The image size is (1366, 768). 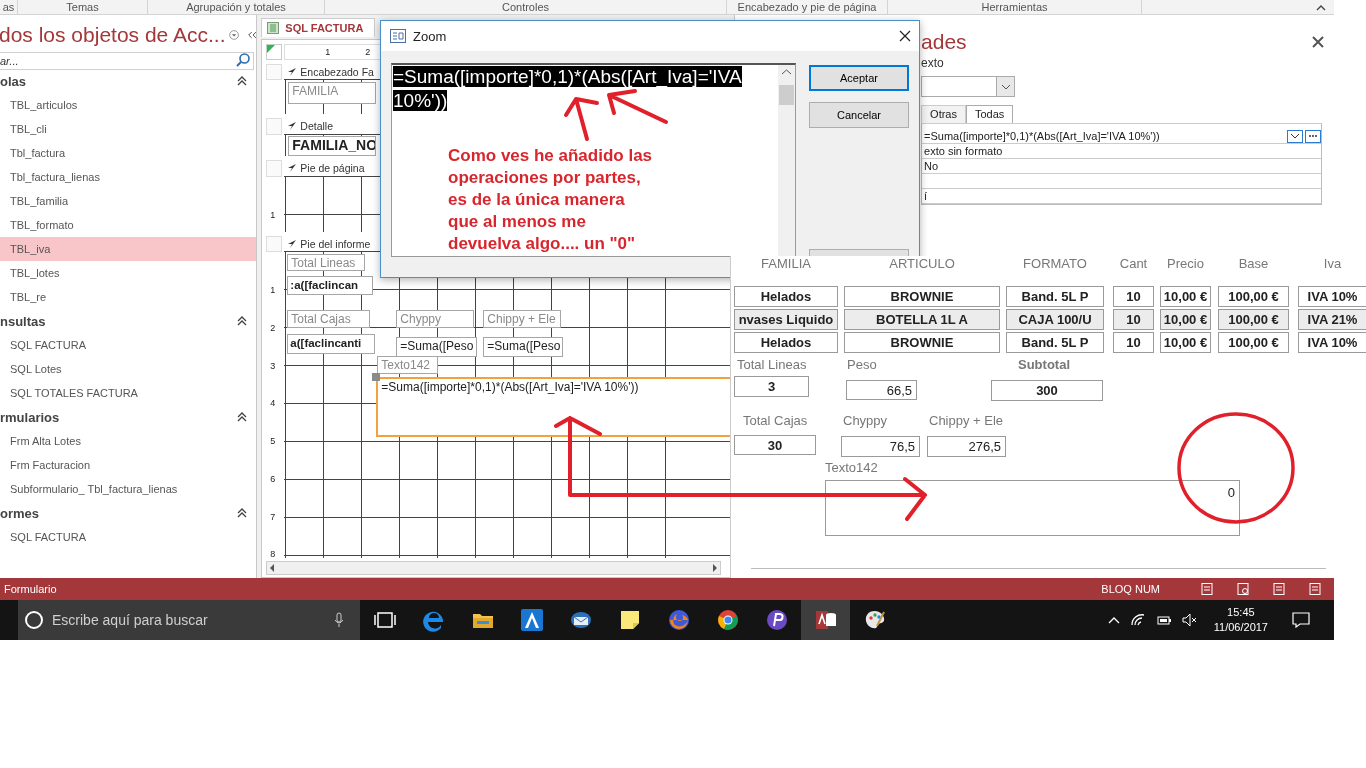 I want to click on clock: 15:45 11/06/2017, so click(x=1240, y=620).